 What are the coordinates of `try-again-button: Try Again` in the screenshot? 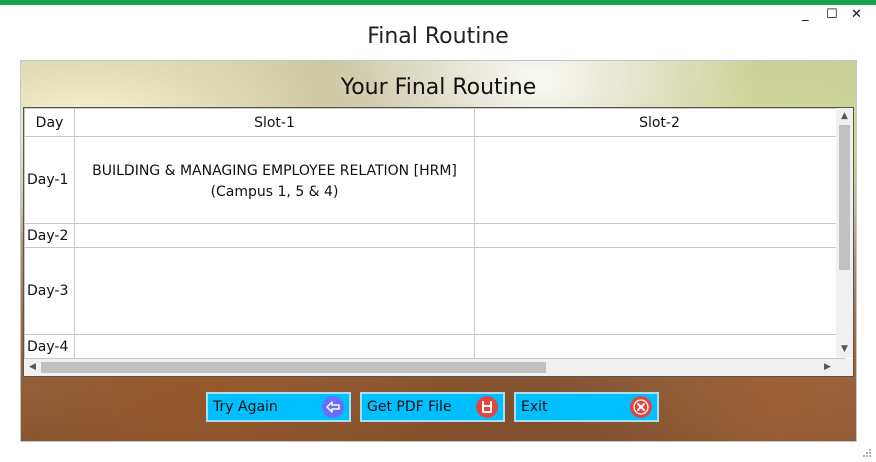 It's located at (278, 407).